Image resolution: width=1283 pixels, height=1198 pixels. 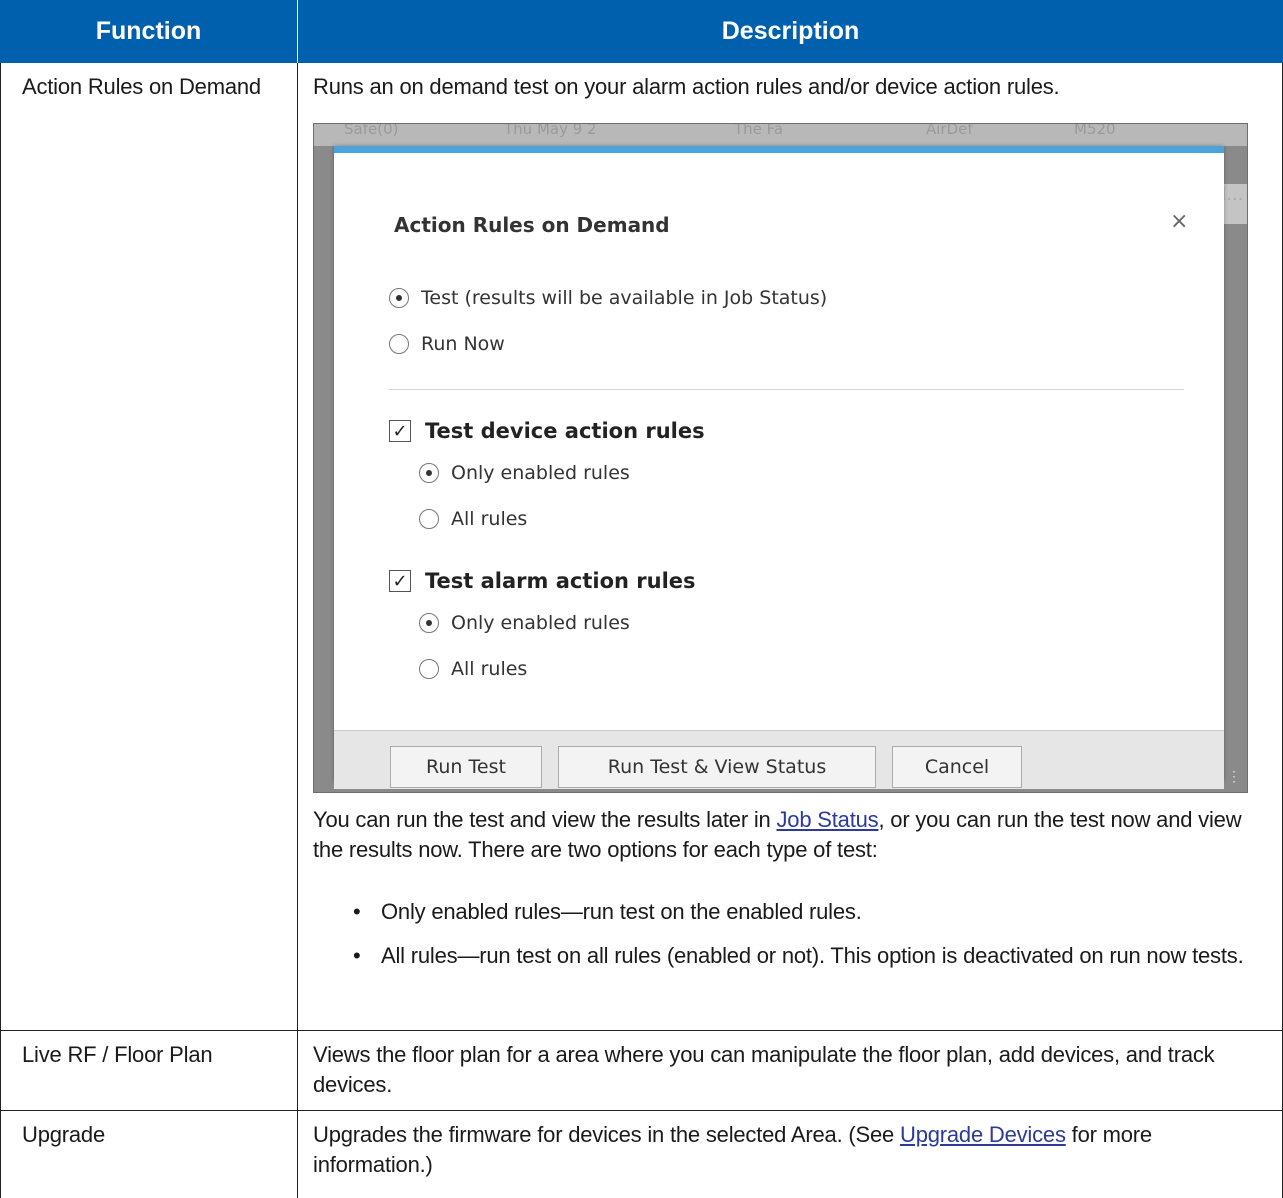 What do you see at coordinates (786, 389) in the screenshot?
I see `separator` at bounding box center [786, 389].